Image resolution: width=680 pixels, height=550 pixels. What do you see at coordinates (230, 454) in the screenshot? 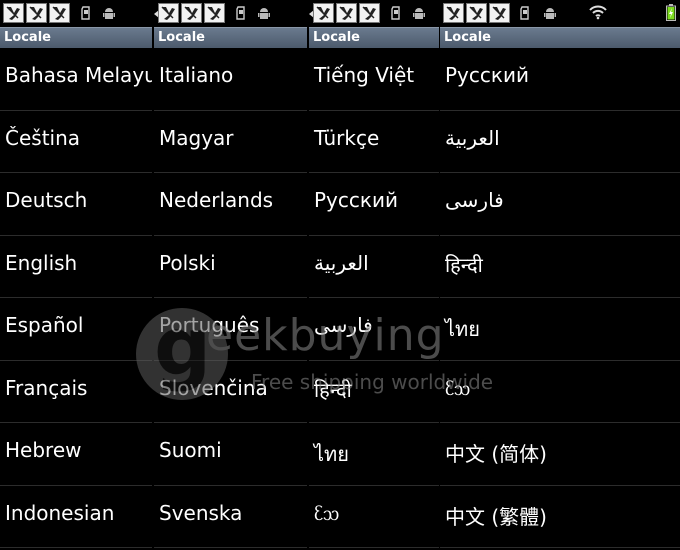
I see `locale-item: Suomi` at bounding box center [230, 454].